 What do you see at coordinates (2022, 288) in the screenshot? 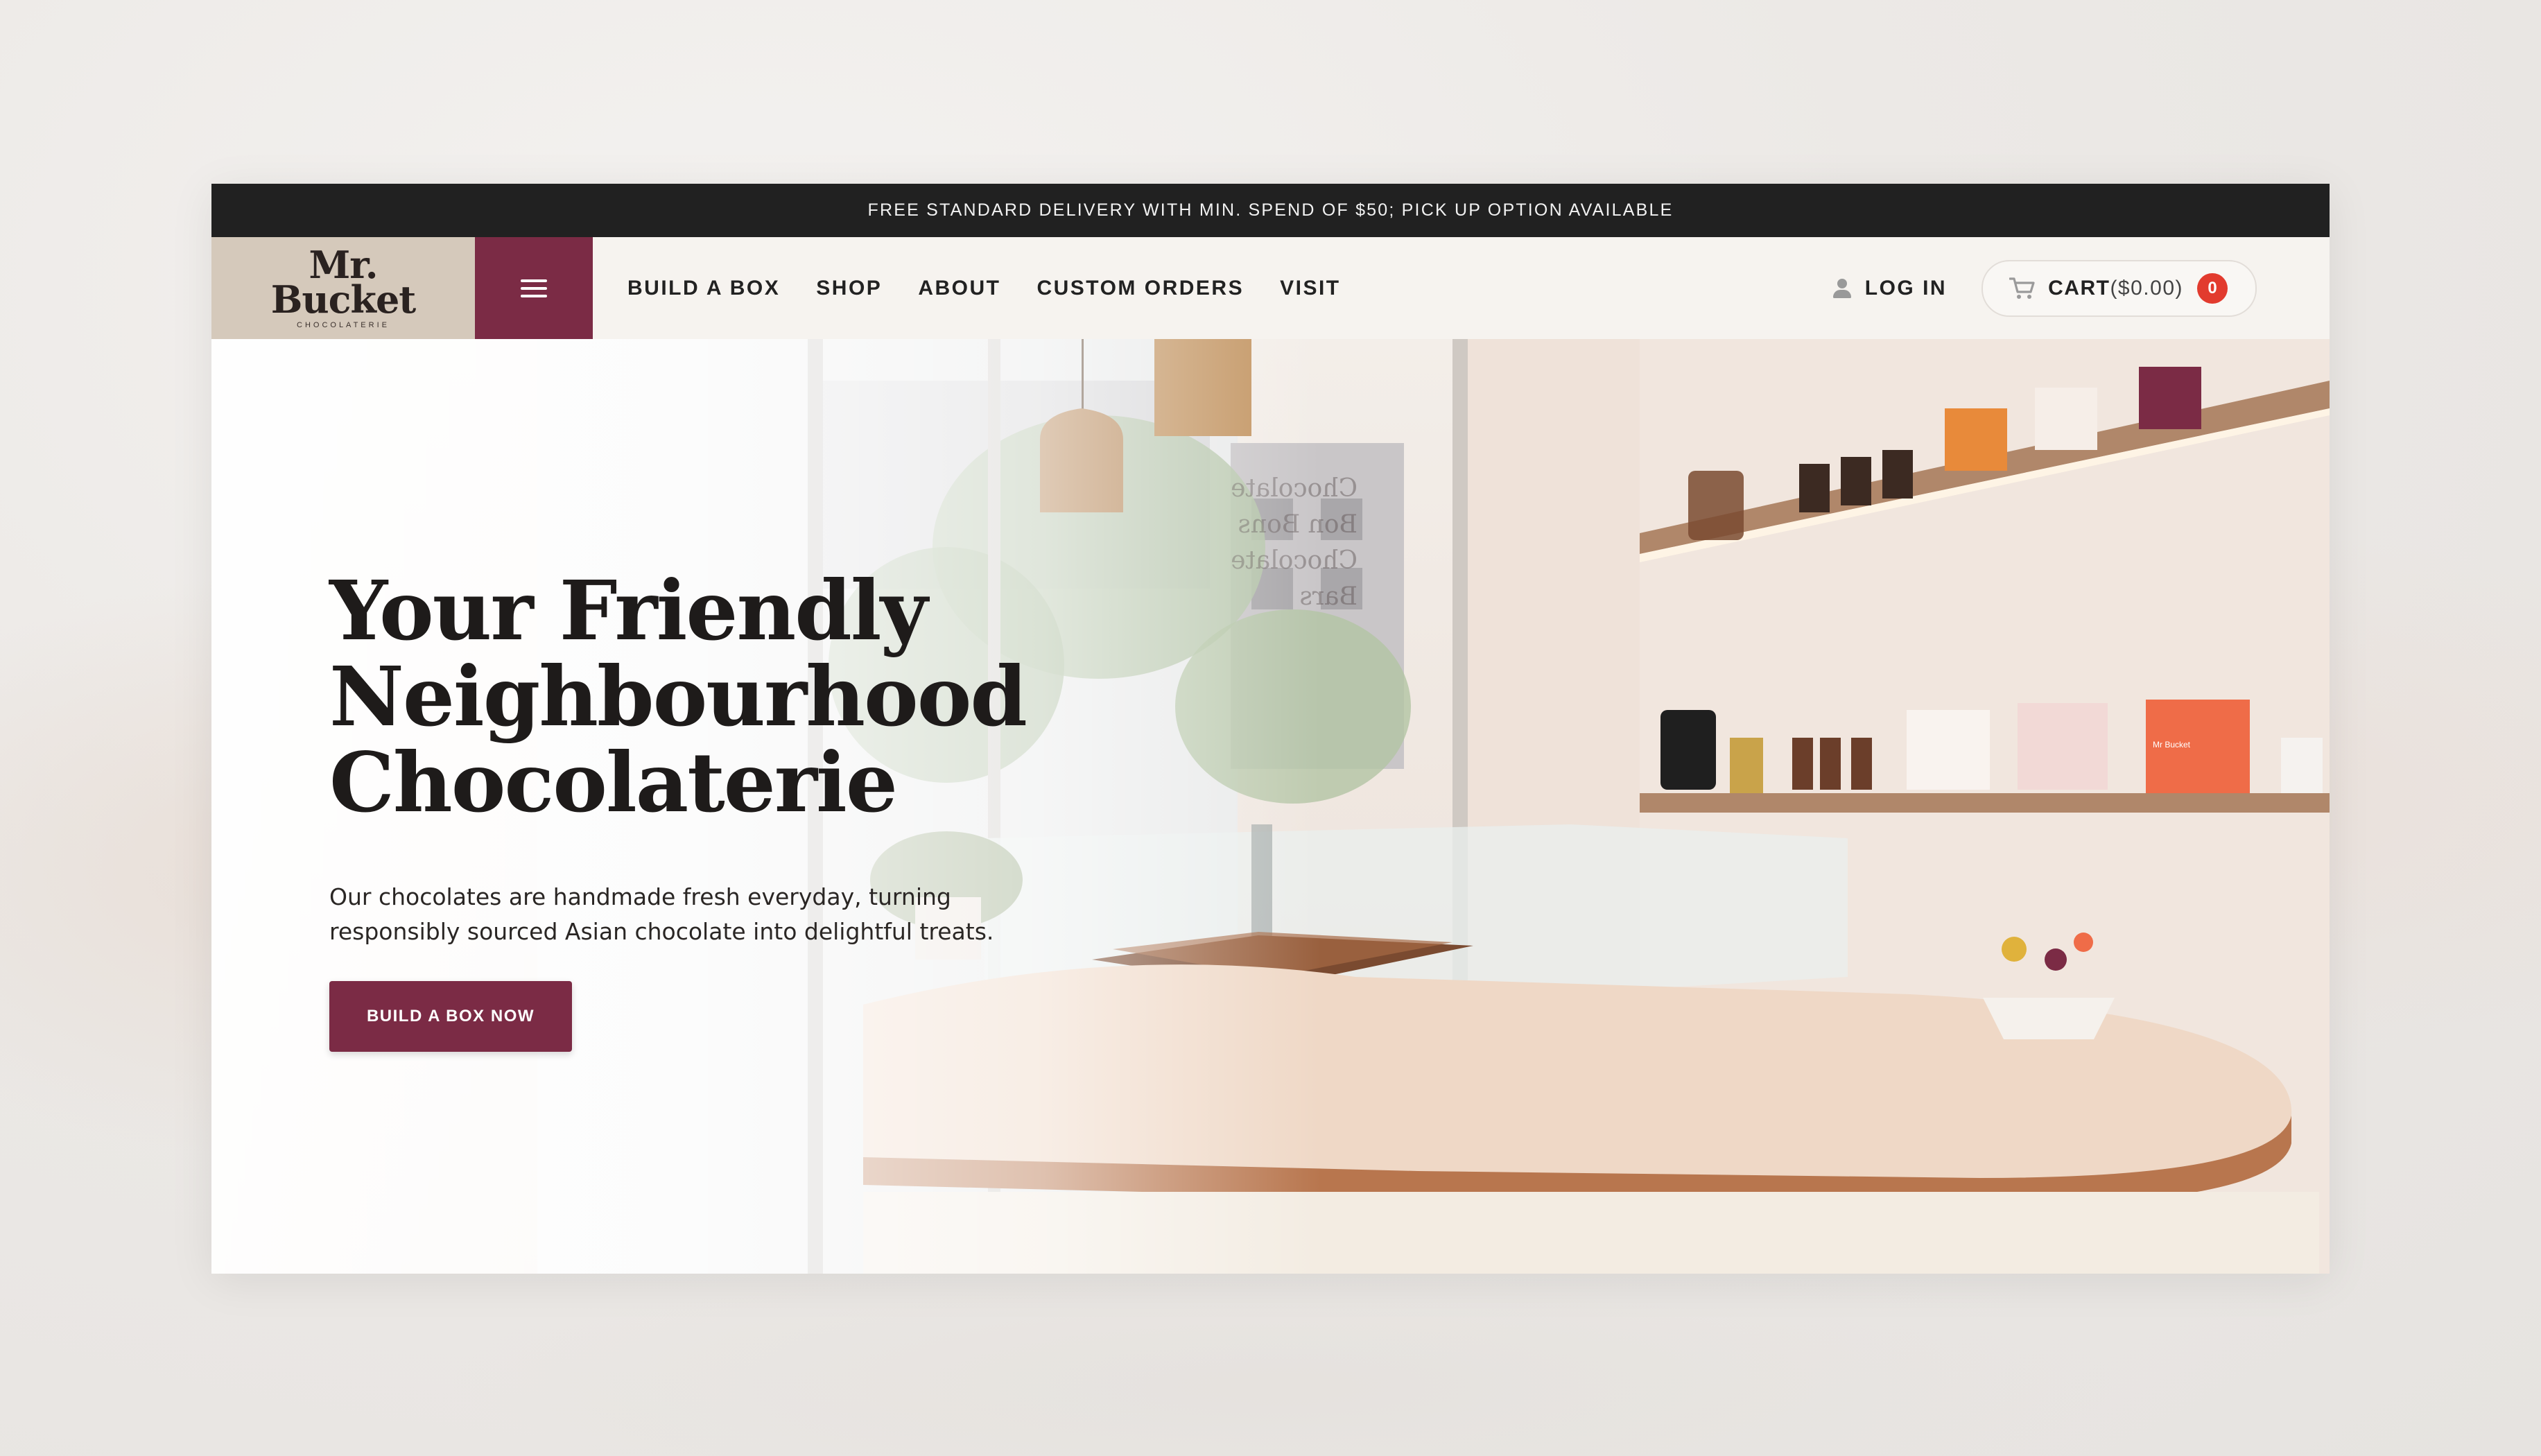
I see `cart-icon` at bounding box center [2022, 288].